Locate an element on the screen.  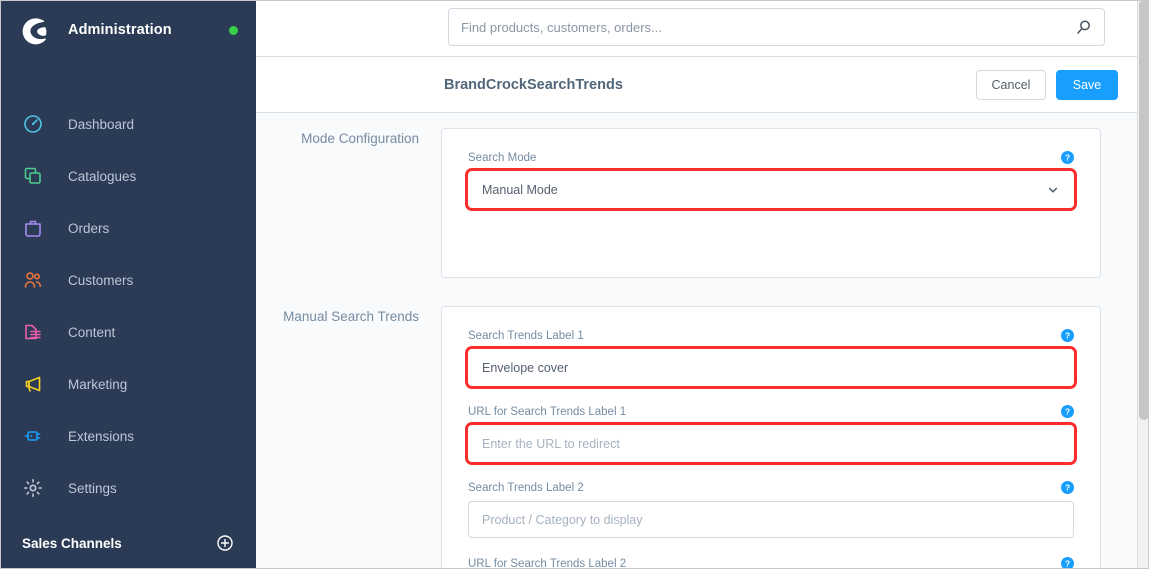
sidebar-item-marketing: Marketing is located at coordinates (128, 384).